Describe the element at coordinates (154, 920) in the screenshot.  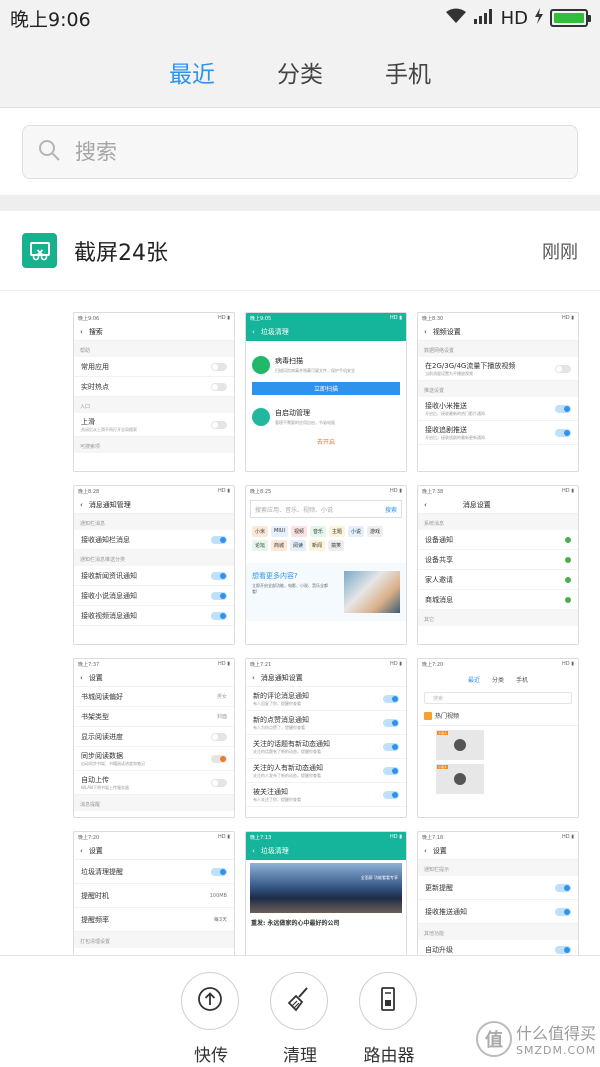
I see `thumb-row: 提醒频率 每3天` at that location.